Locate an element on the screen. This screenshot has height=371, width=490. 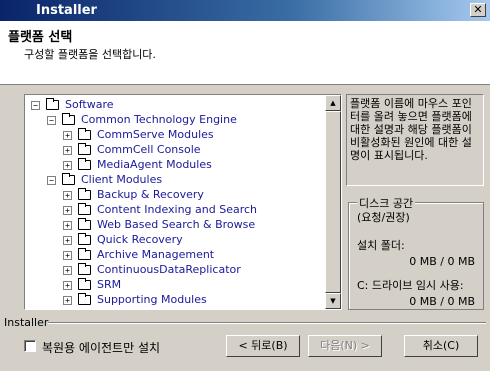
tree-item-label: Archive Management is located at coordinates (155, 255).